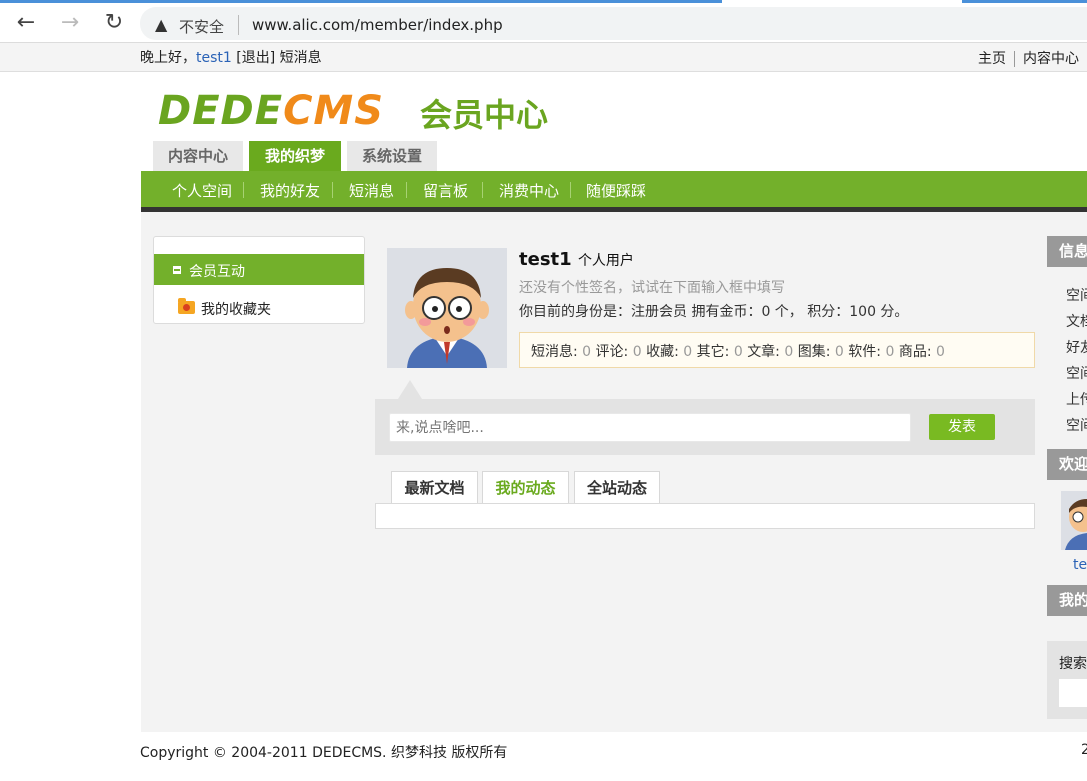 The height and width of the screenshot is (781, 1087). I want to click on profile-name: test1 个人用户, so click(576, 259).